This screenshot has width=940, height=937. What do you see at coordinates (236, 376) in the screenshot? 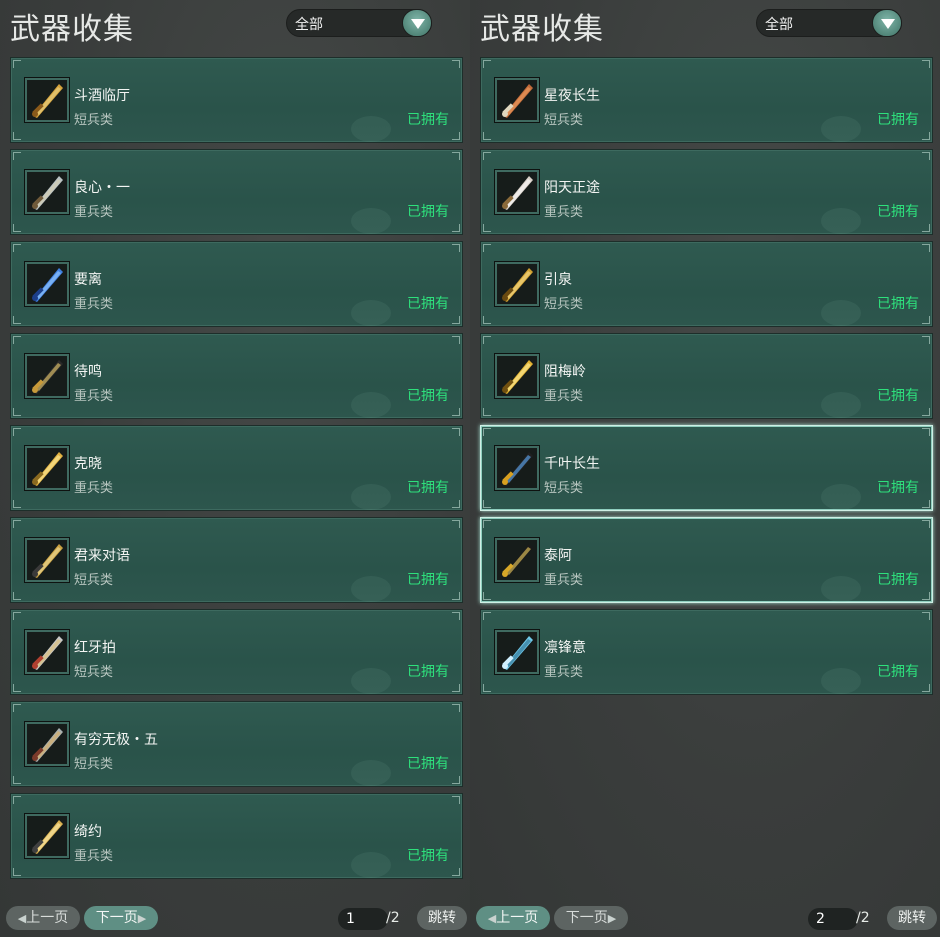
I see `weapon-card: 待鸣 重兵类 已拥有` at bounding box center [236, 376].